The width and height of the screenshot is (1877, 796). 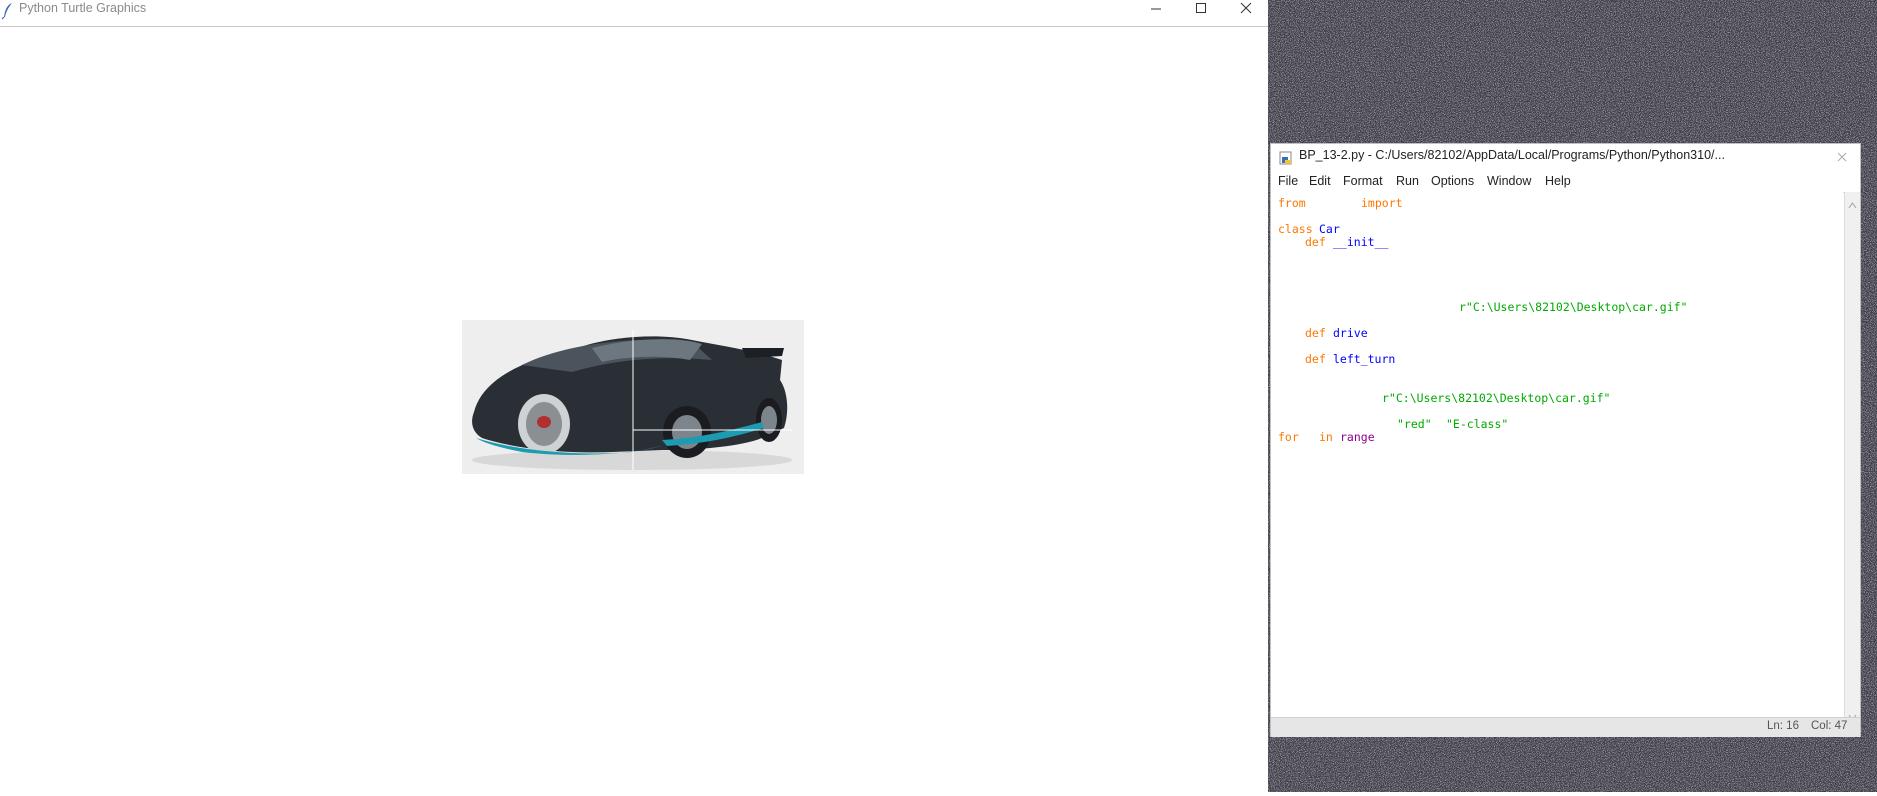 What do you see at coordinates (1452, 181) in the screenshot?
I see `menu-options: Options` at bounding box center [1452, 181].